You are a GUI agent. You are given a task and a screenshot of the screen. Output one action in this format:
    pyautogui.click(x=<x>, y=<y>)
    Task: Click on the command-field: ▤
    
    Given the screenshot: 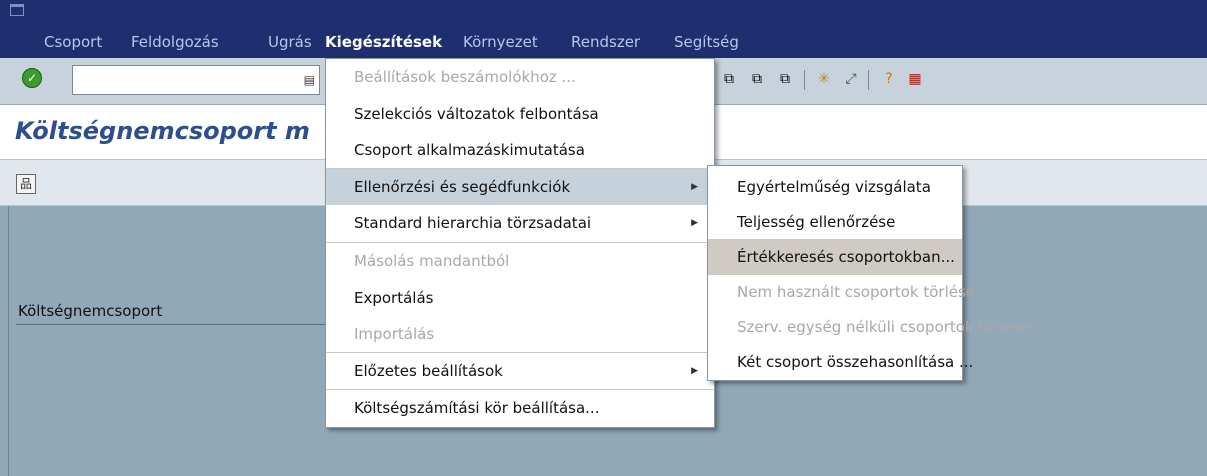 What is the action you would take?
    pyautogui.click(x=196, y=80)
    